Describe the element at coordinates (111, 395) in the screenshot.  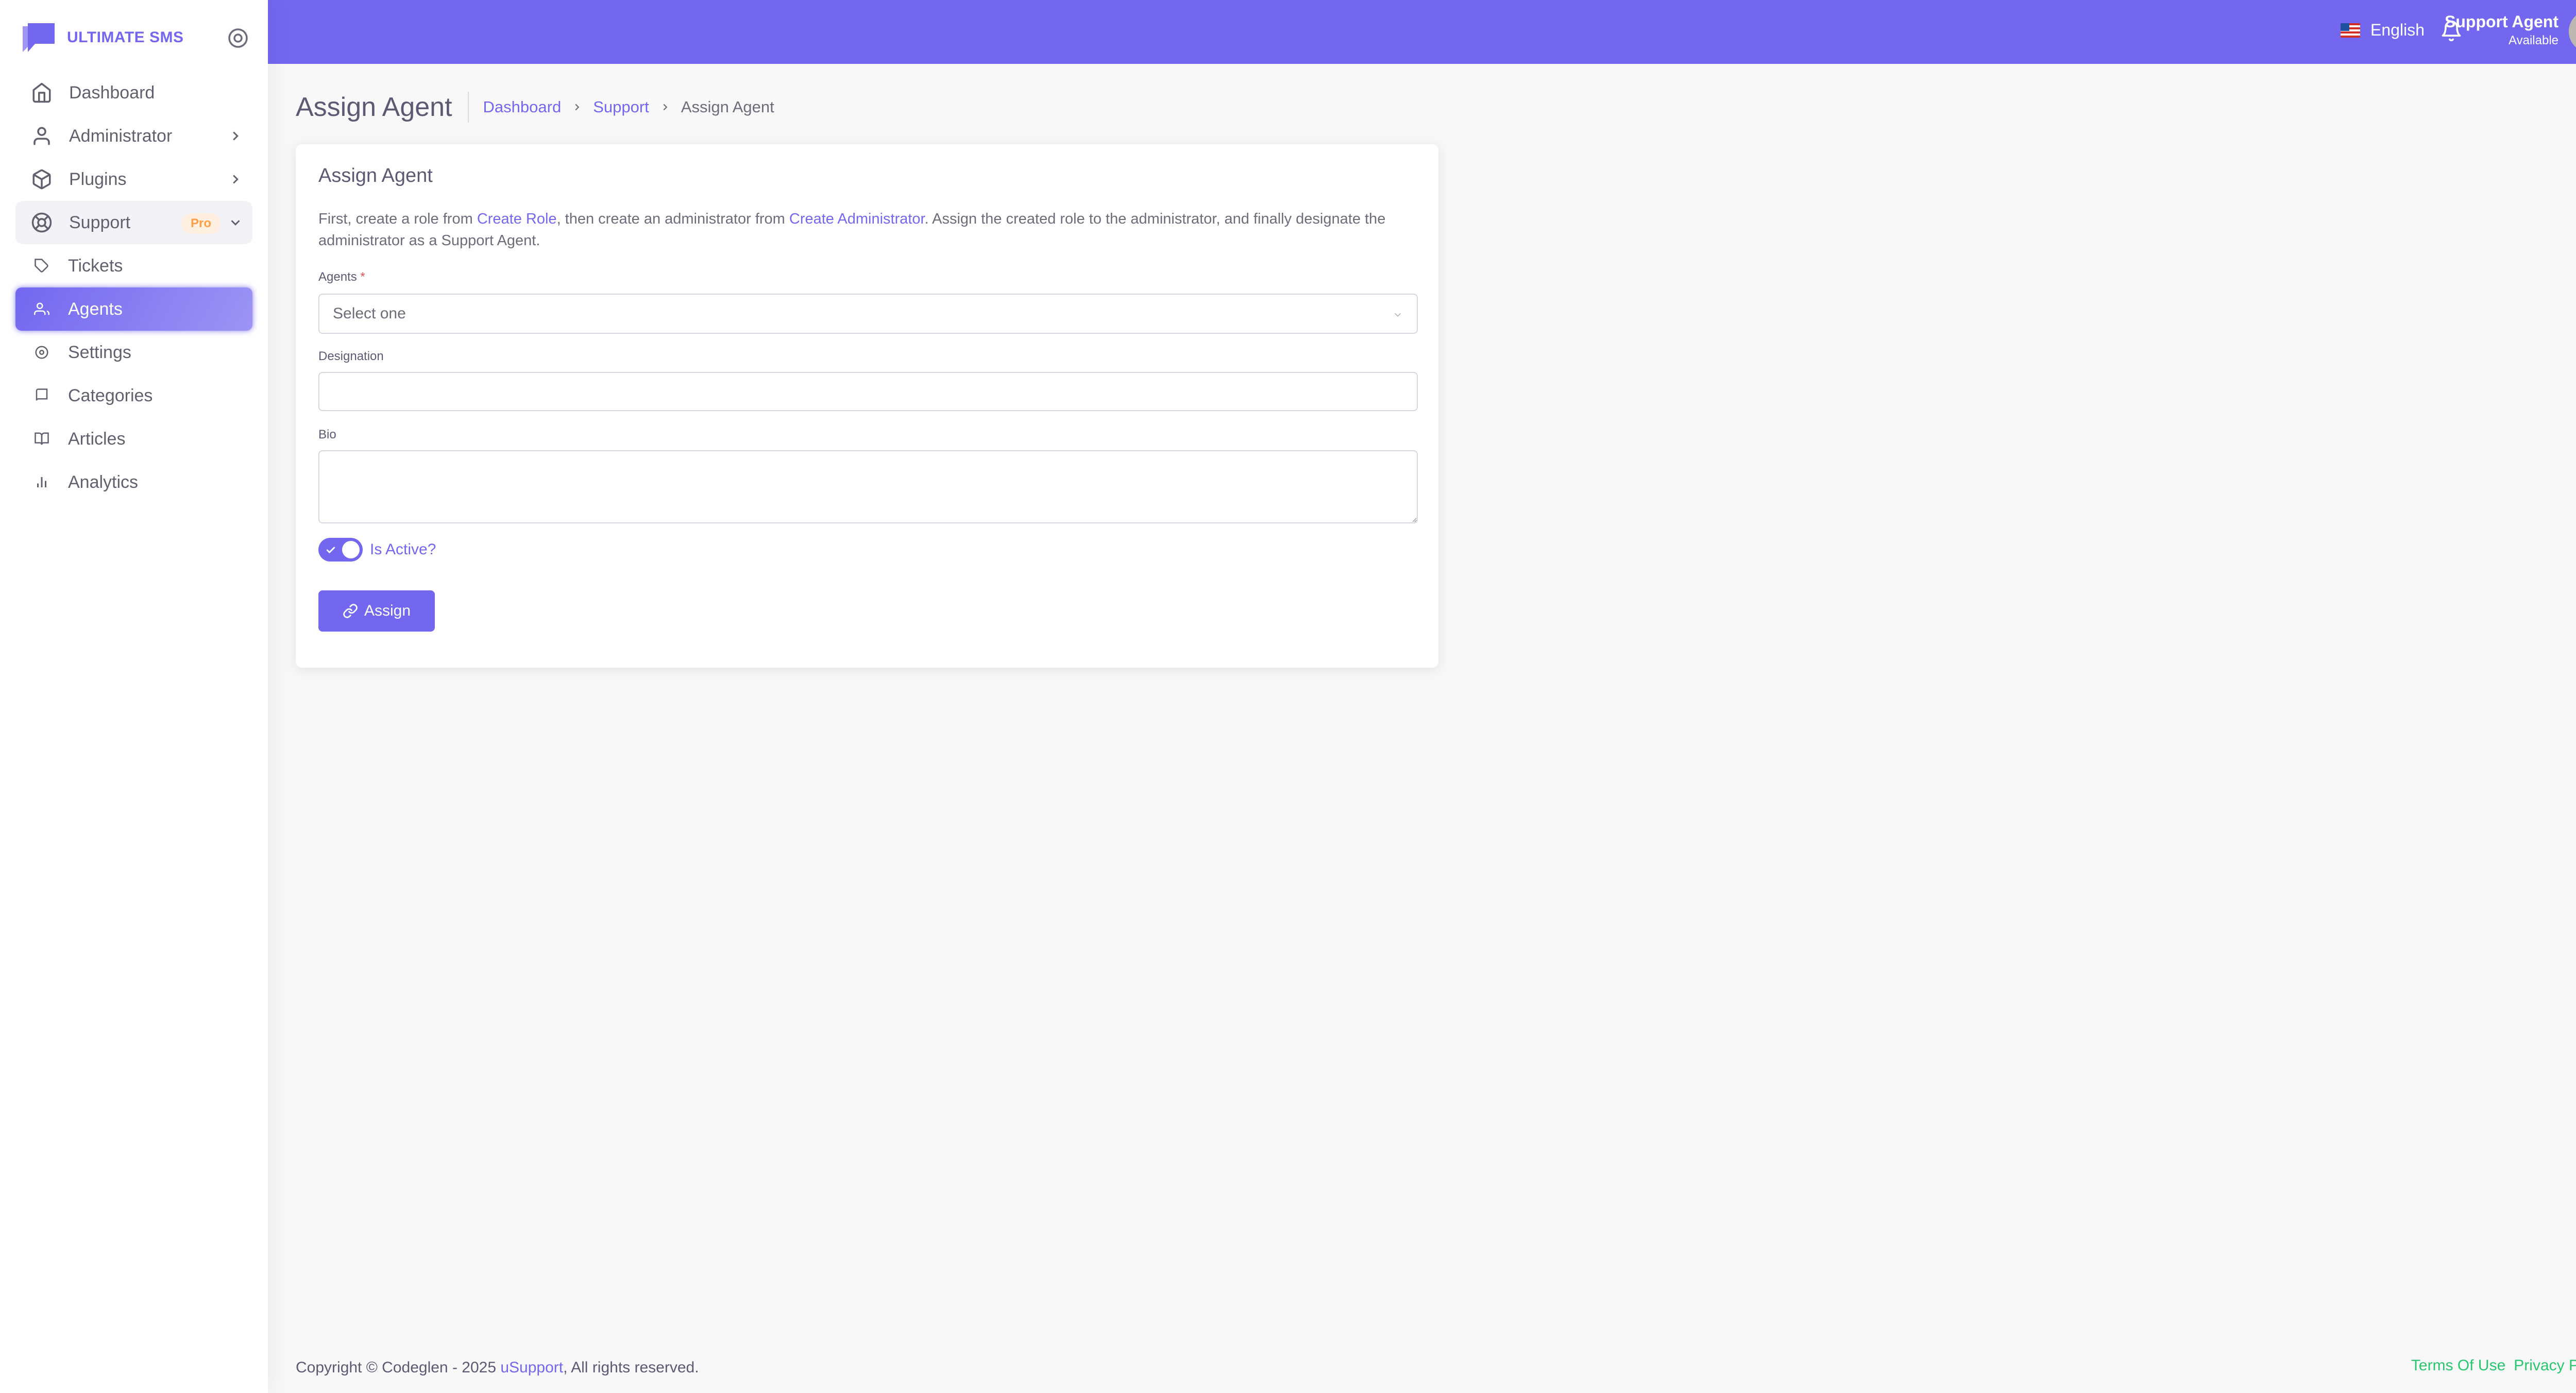
I see `sidebar-item-label: Categories` at that location.